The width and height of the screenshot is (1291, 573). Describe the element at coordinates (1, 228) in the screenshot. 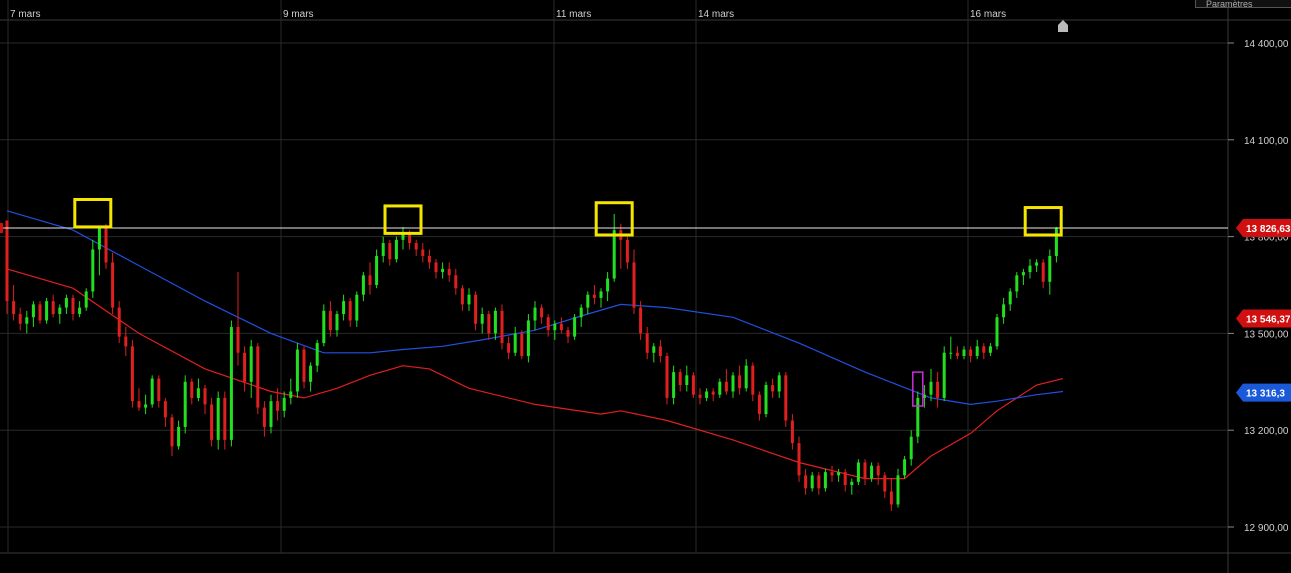

I see `left-price-tick` at that location.